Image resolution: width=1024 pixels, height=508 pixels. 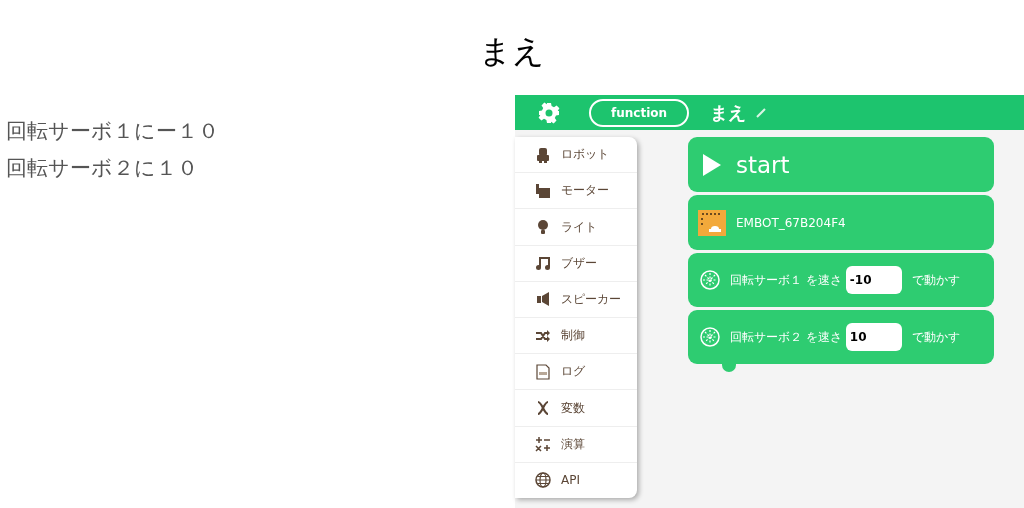 I want to click on category-item: ライト, so click(x=576, y=227).